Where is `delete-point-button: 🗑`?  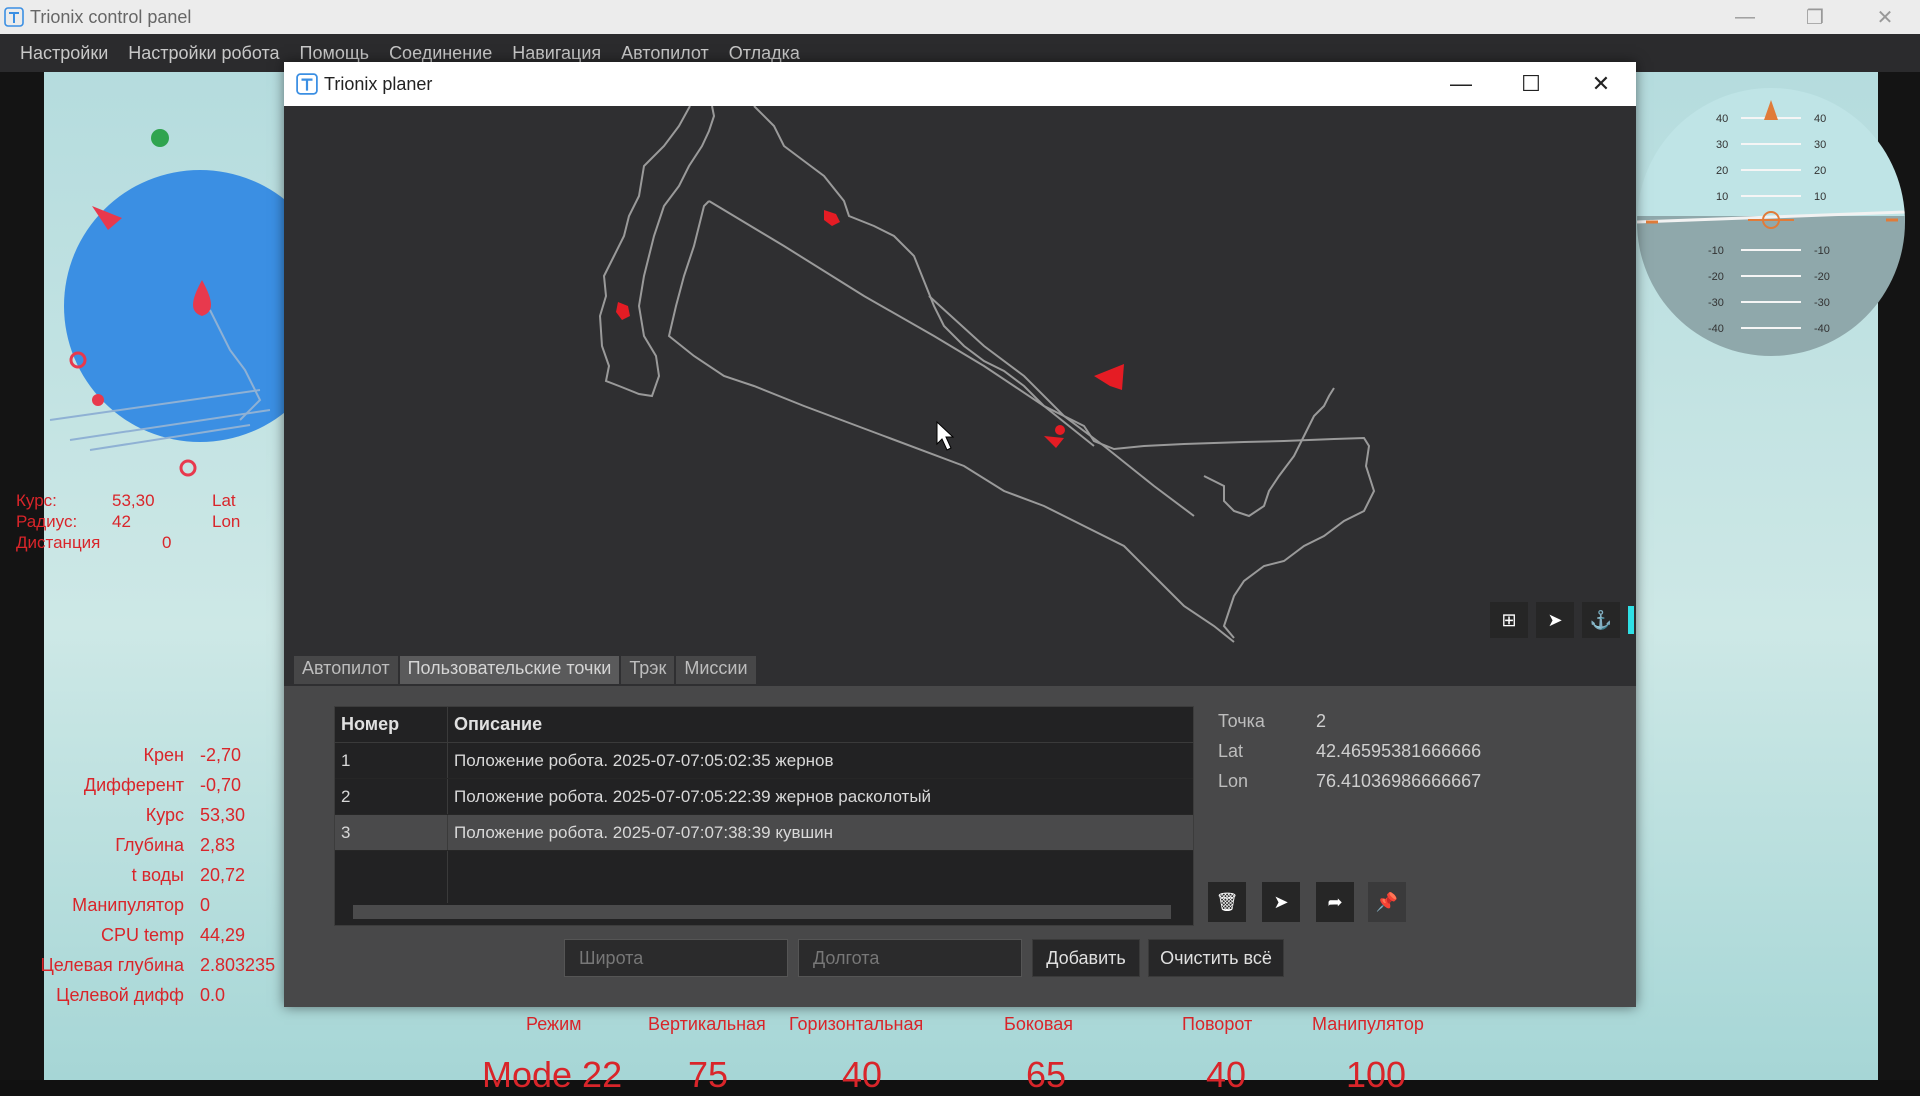
delete-point-button: 🗑 is located at coordinates (1227, 902).